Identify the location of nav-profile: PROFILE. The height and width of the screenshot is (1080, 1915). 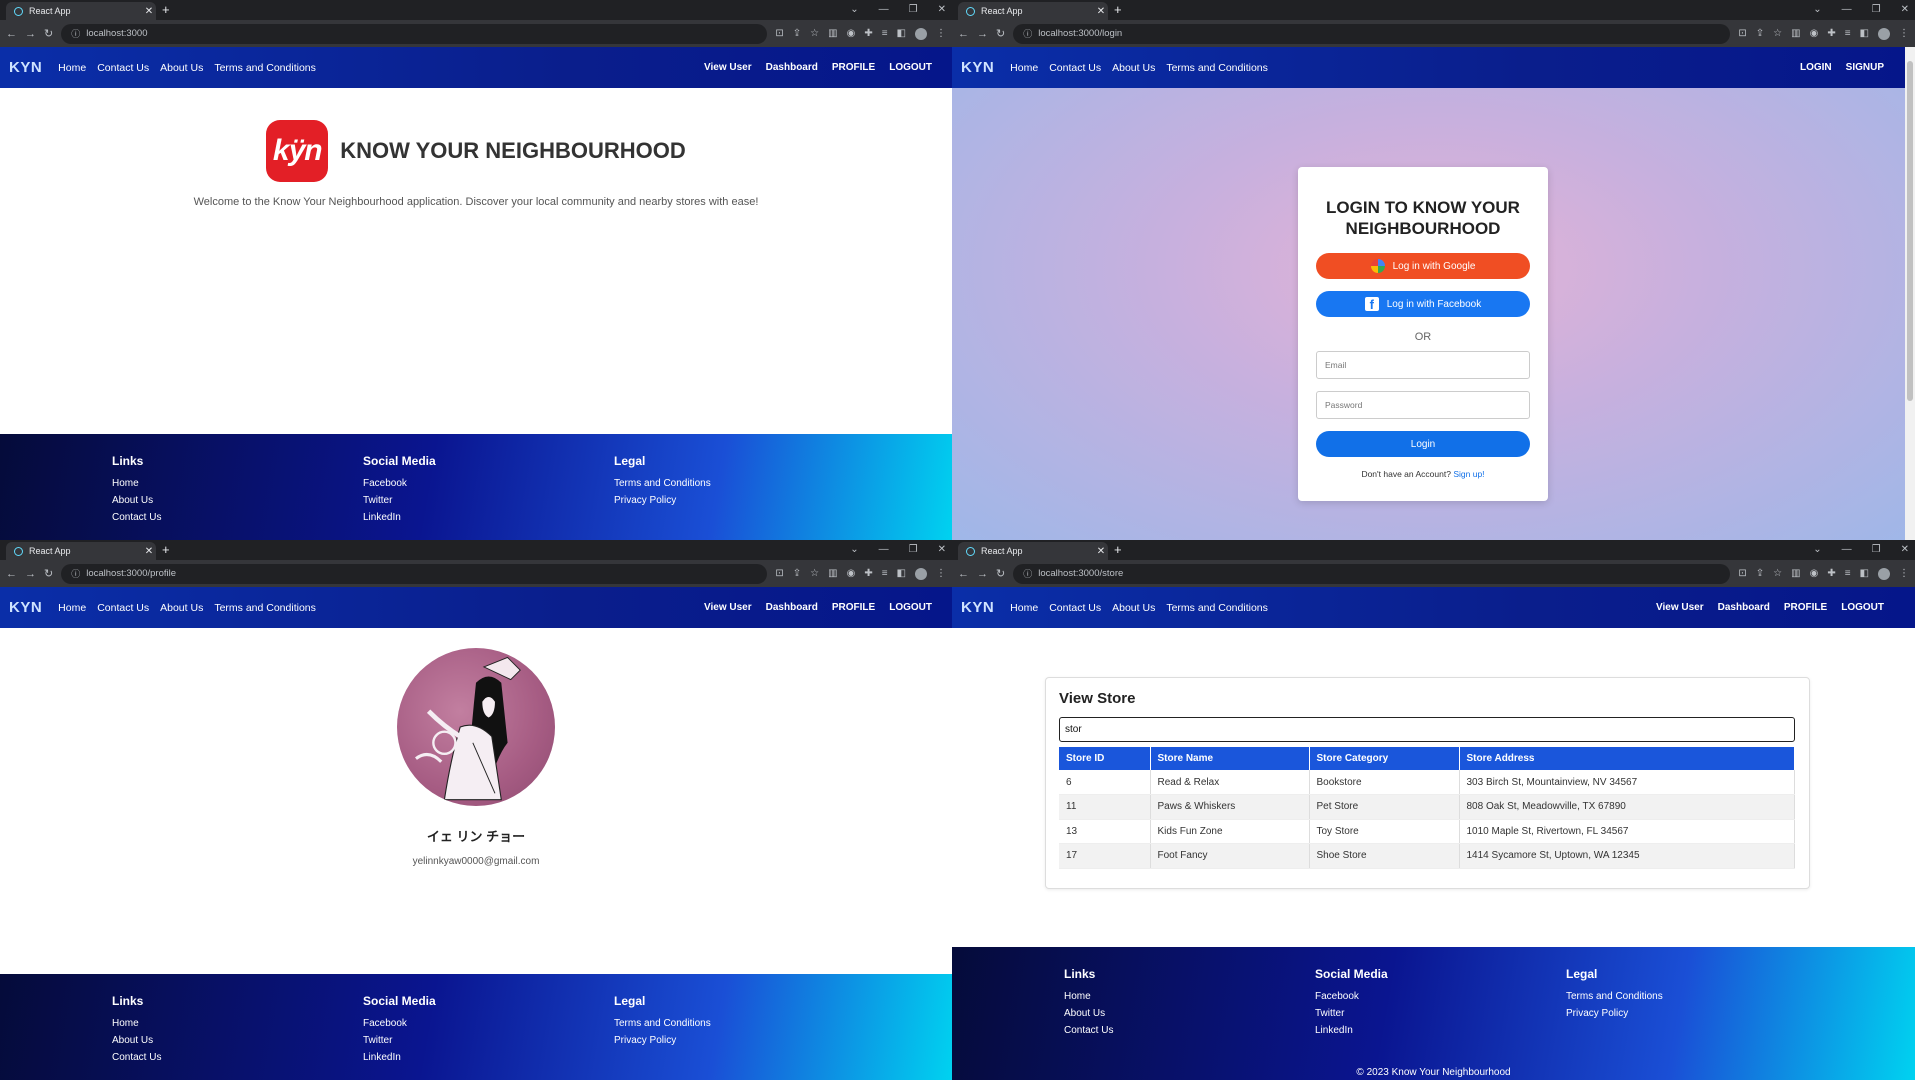
(853, 607).